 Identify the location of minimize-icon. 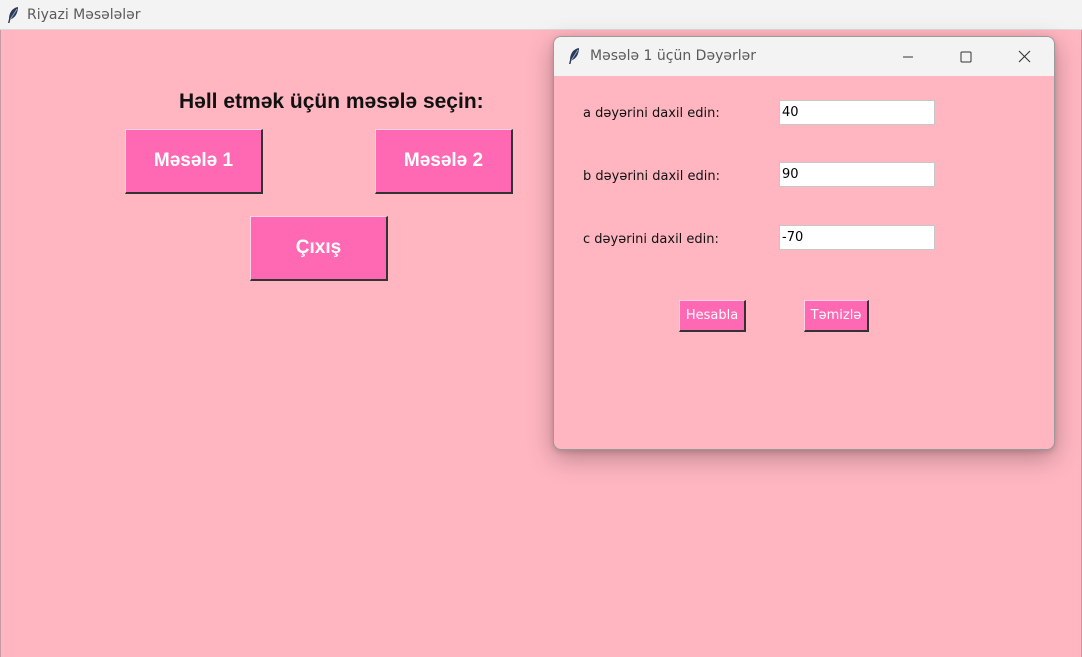
(908, 56).